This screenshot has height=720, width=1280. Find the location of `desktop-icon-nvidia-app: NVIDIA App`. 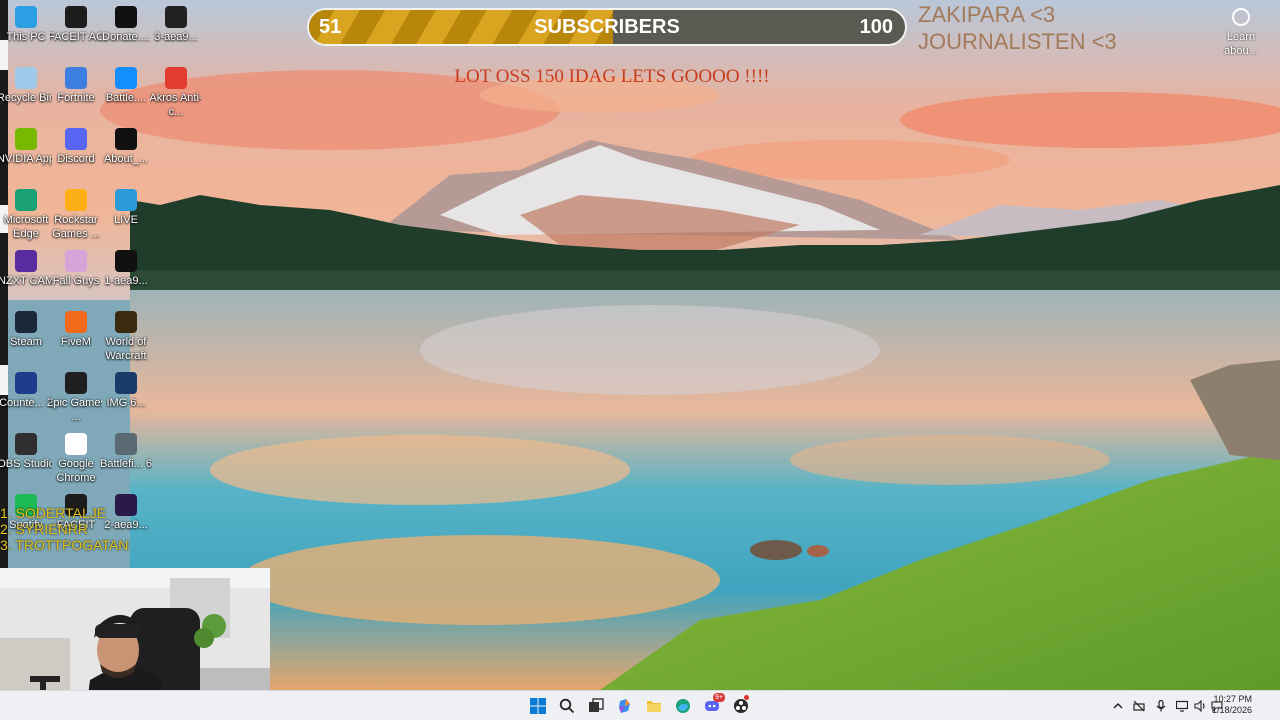

desktop-icon-nvidia-app: NVIDIA App is located at coordinates (26, 153).